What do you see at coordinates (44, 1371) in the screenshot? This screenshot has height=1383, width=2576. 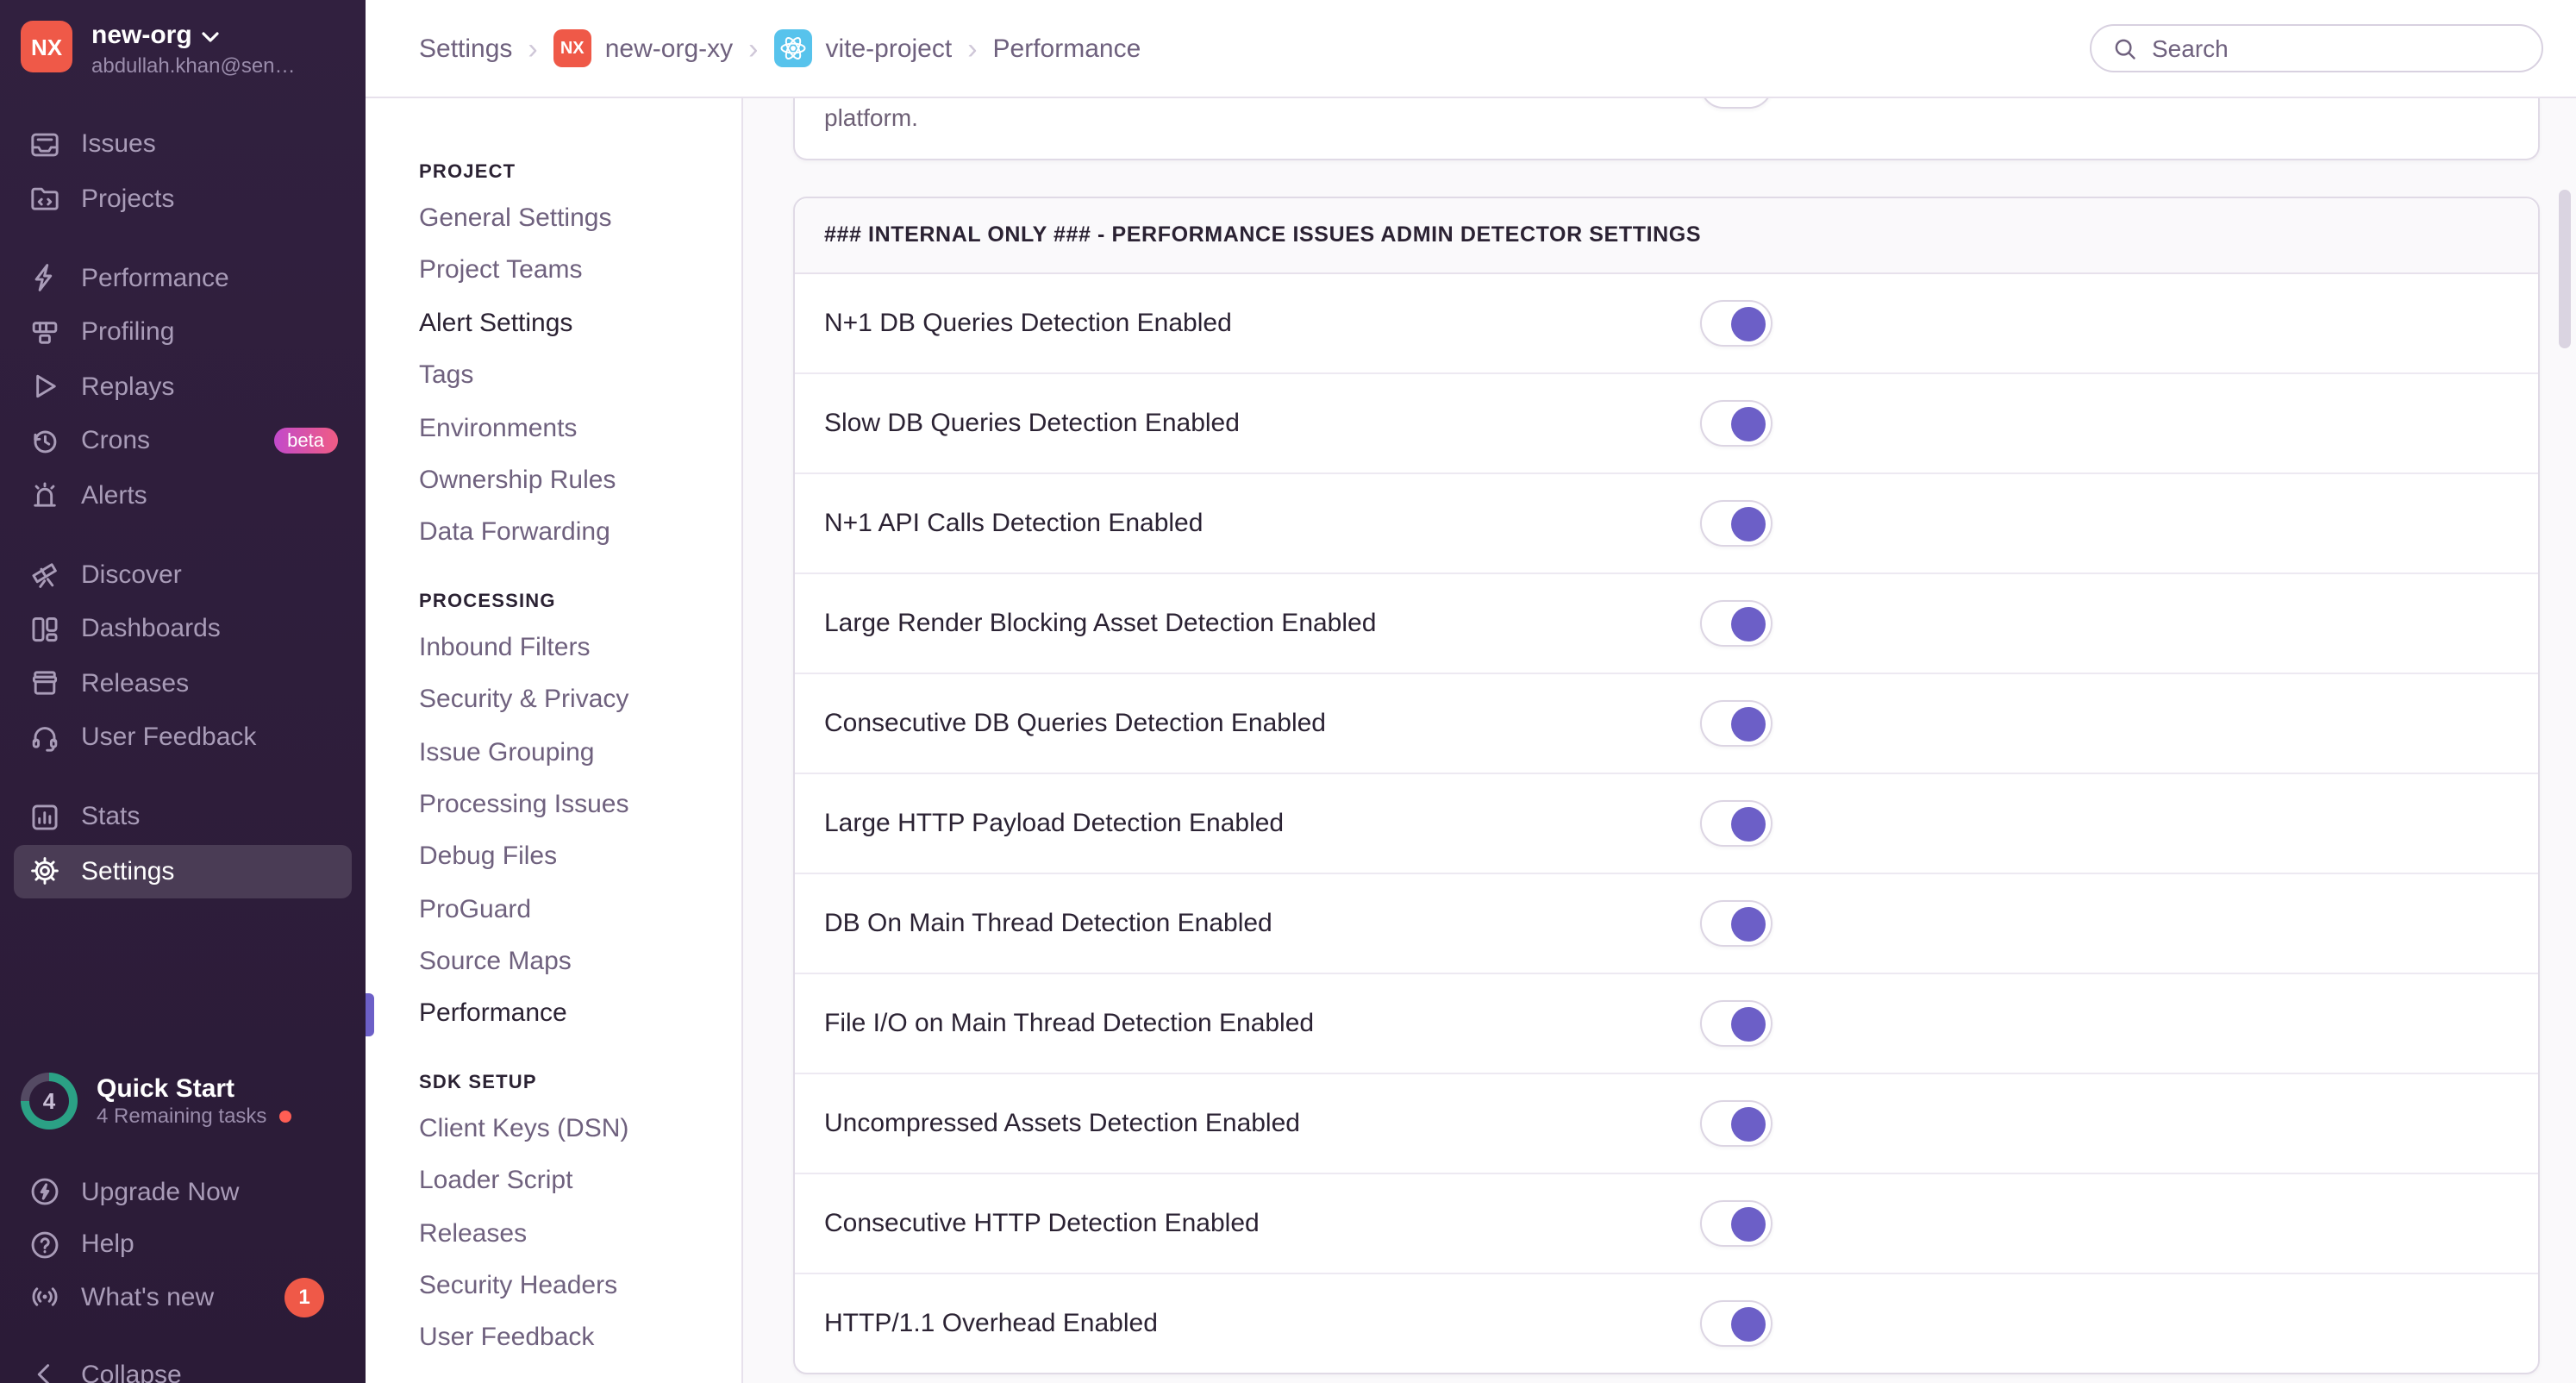 I see `collapse-icon` at bounding box center [44, 1371].